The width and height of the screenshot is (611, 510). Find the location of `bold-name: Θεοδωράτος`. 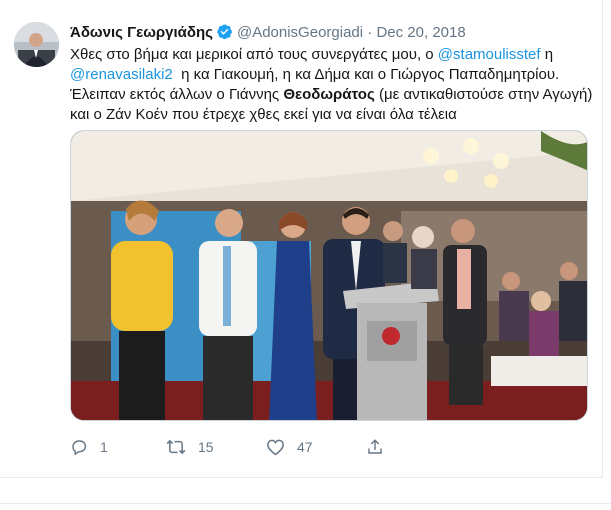

bold-name: Θεοδωράτος is located at coordinates (329, 94).